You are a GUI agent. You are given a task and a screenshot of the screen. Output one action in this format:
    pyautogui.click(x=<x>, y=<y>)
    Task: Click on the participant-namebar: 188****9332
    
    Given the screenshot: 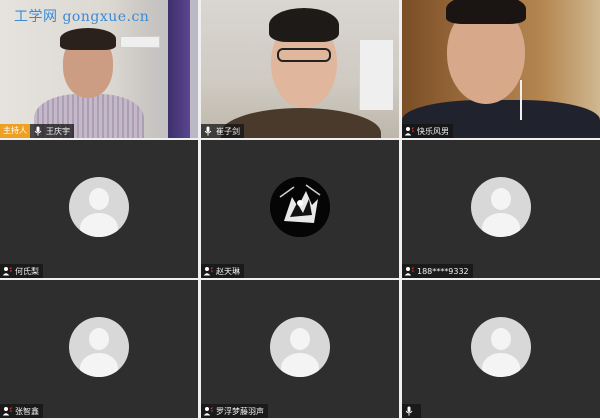 What is the action you would take?
    pyautogui.click(x=437, y=271)
    